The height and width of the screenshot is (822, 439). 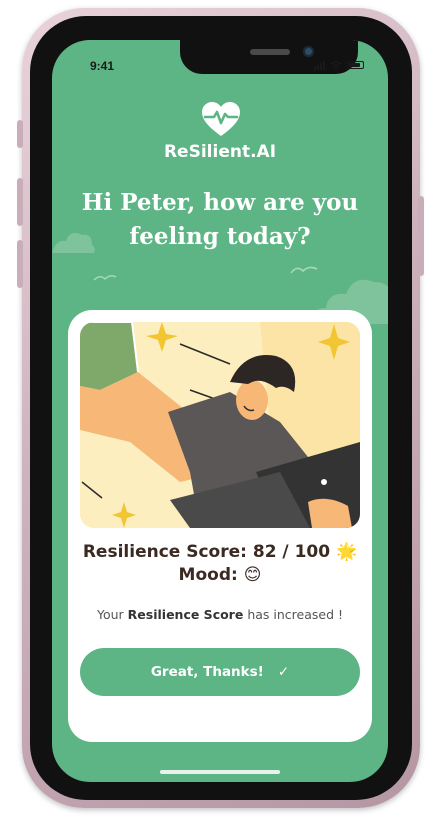 I want to click on smiley-emoji-icon: 😊, so click(x=252, y=575).